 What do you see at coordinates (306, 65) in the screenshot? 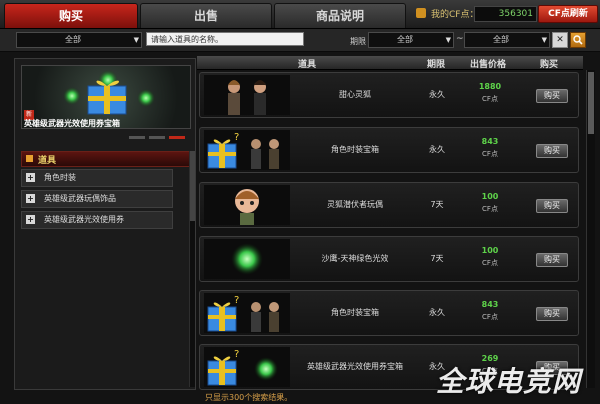
I see `column-header-item: 道具` at bounding box center [306, 65].